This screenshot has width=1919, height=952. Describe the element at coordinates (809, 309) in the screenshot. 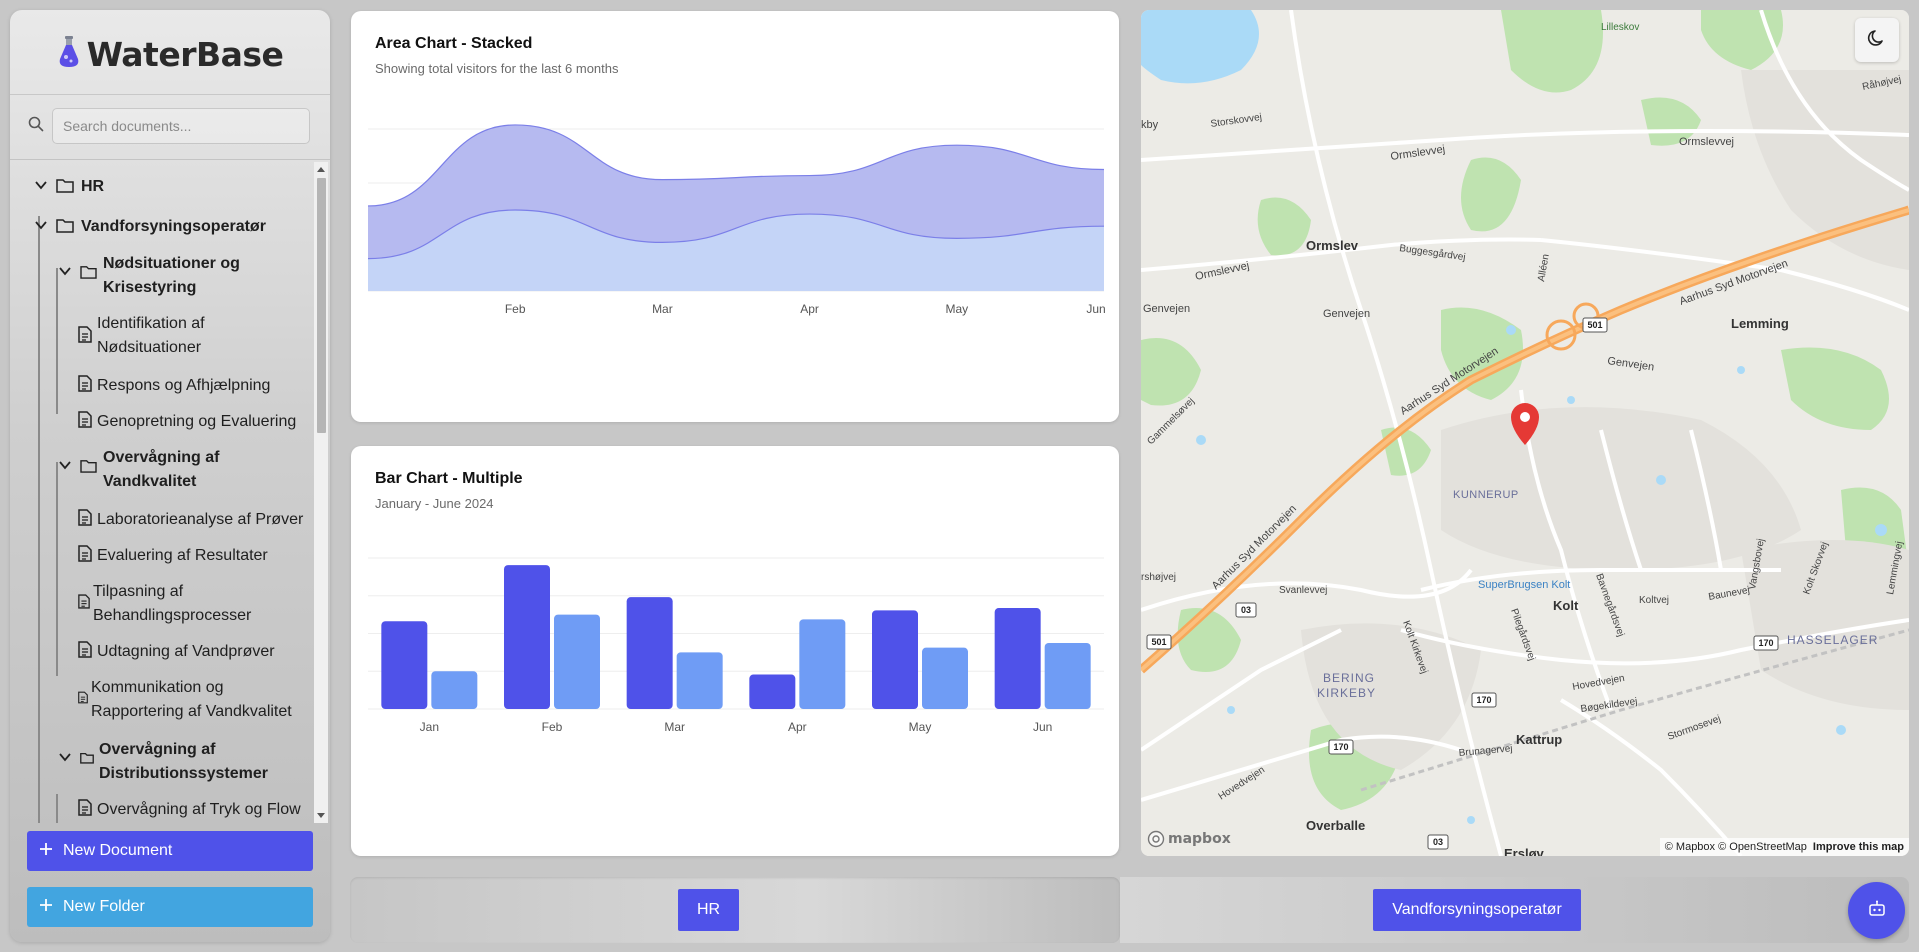

I see `x-tick-label: Apr` at that location.